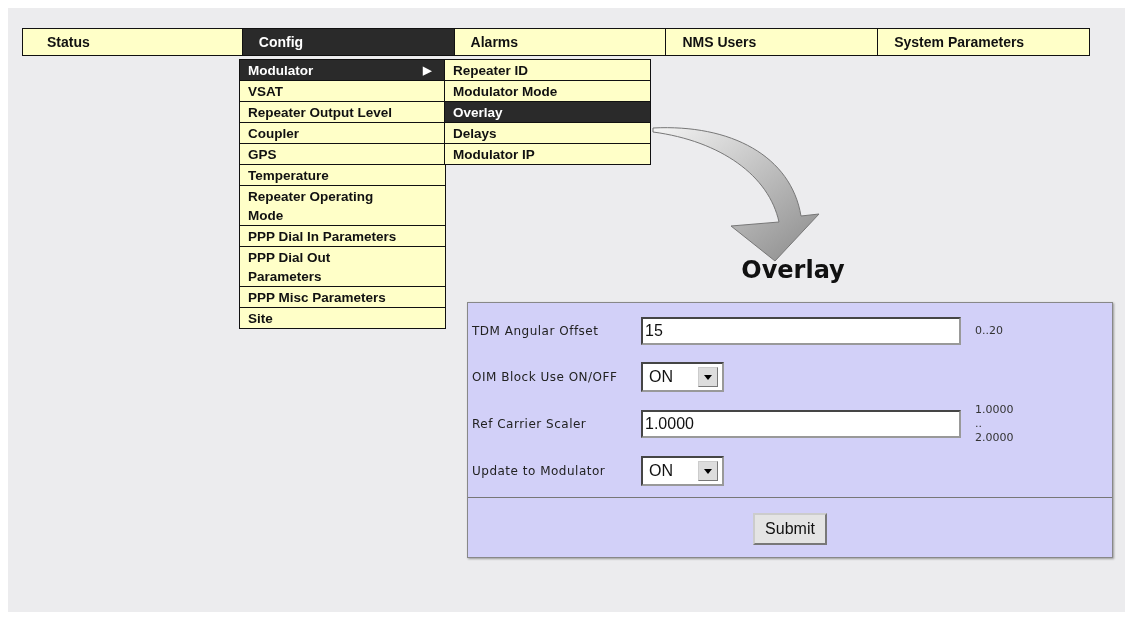 Image resolution: width=1133 pixels, height=620 pixels. I want to click on menu-item: Repeater ID, so click(547, 70).